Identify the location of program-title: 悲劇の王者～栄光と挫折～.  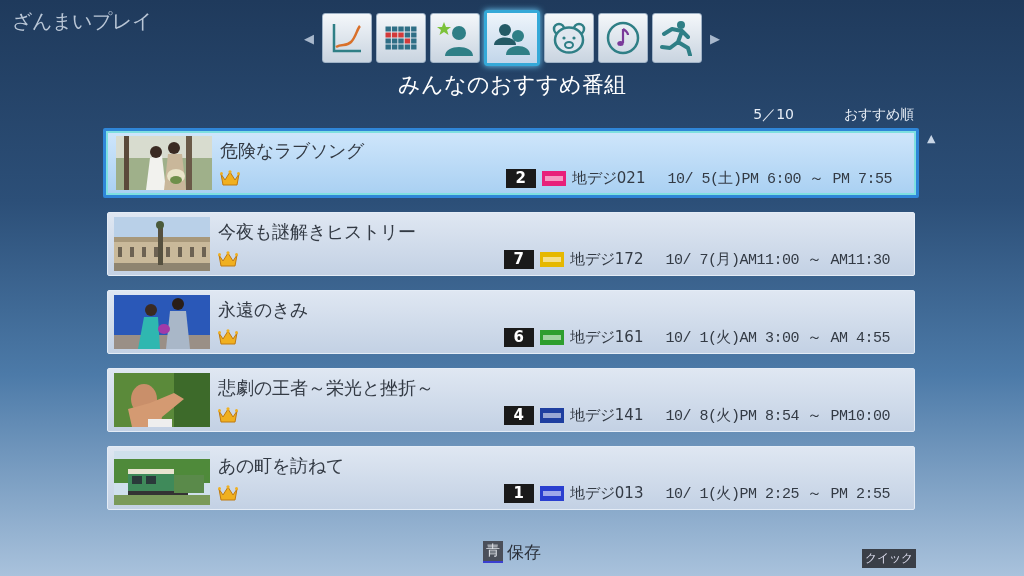
(326, 387).